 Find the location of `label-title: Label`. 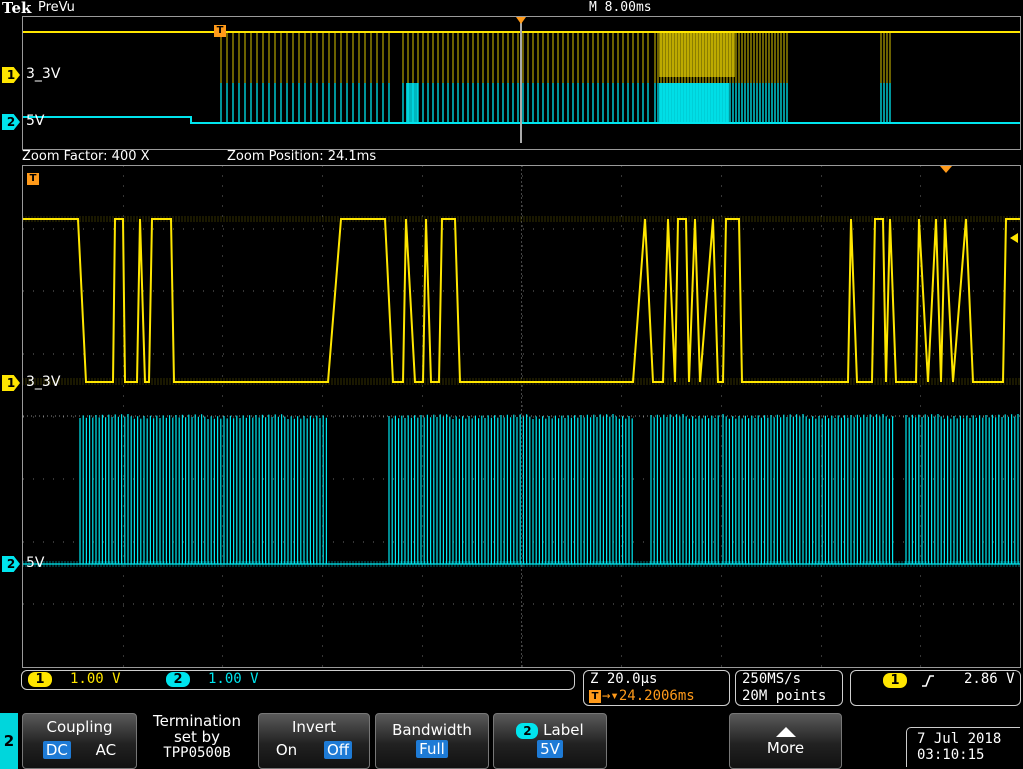

label-title: Label is located at coordinates (563, 730).